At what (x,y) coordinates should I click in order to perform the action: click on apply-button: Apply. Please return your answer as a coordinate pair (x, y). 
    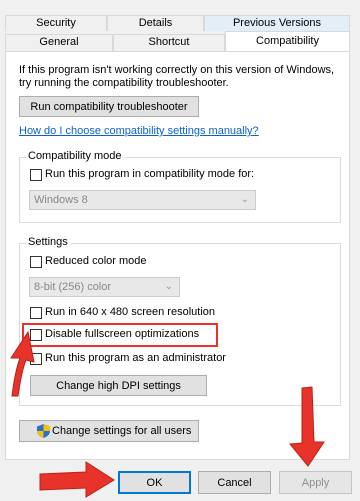
    Looking at the image, I should click on (315, 482).